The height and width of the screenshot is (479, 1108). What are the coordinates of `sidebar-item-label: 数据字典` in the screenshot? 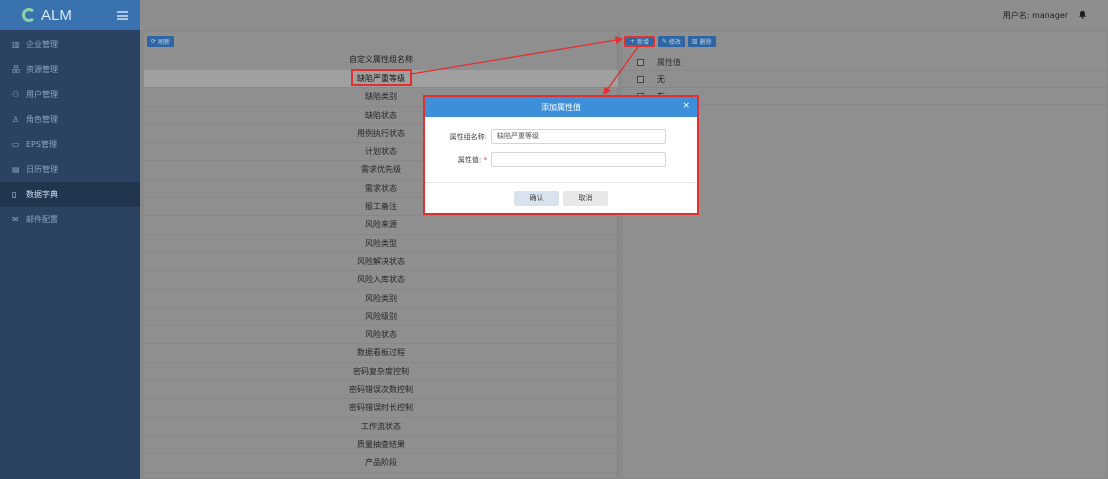 It's located at (42, 194).